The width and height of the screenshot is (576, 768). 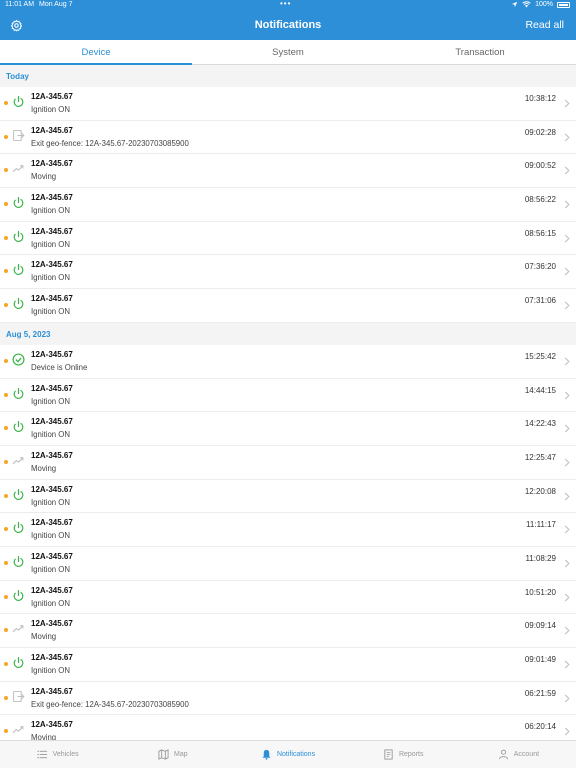 What do you see at coordinates (288, 52) in the screenshot?
I see `tab-system: System` at bounding box center [288, 52].